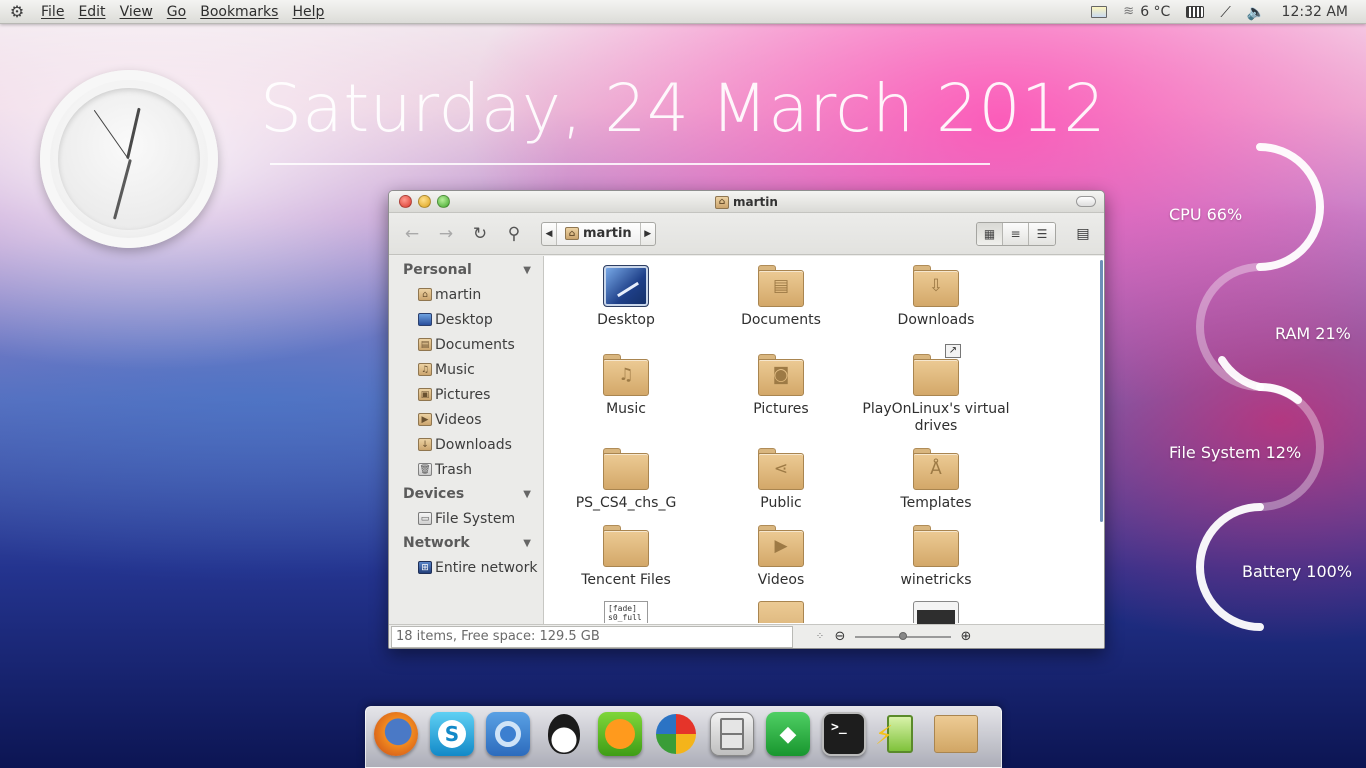 This screenshot has height=768, width=1366. Describe the element at coordinates (626, 480) in the screenshot. I see `file-item-ps-cs4: PS_CS4_chs_G` at that location.